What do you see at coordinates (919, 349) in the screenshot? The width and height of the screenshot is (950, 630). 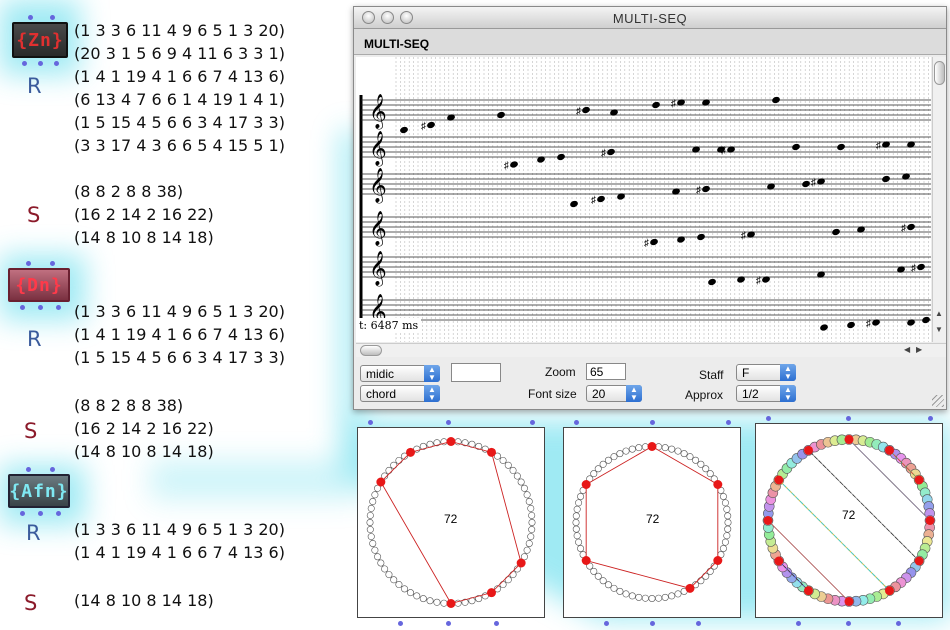 I see `scroll-right-arrow-icon: ▶` at bounding box center [919, 349].